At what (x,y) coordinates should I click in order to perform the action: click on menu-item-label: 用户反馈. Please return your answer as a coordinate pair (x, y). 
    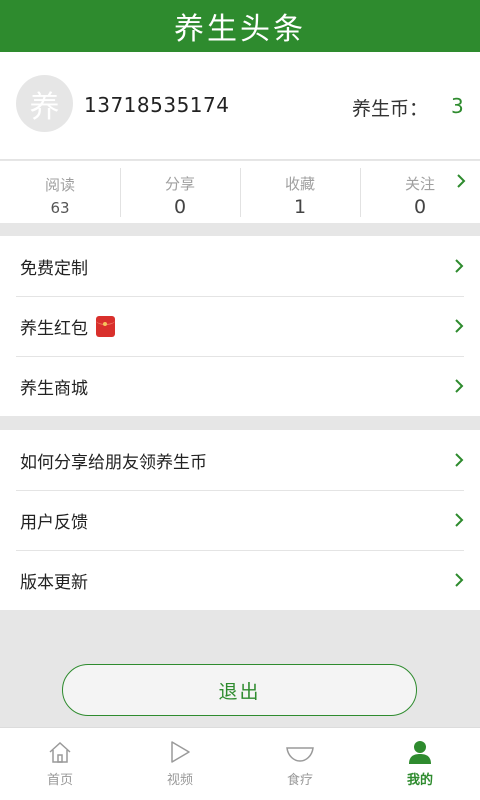
    Looking at the image, I should click on (54, 522).